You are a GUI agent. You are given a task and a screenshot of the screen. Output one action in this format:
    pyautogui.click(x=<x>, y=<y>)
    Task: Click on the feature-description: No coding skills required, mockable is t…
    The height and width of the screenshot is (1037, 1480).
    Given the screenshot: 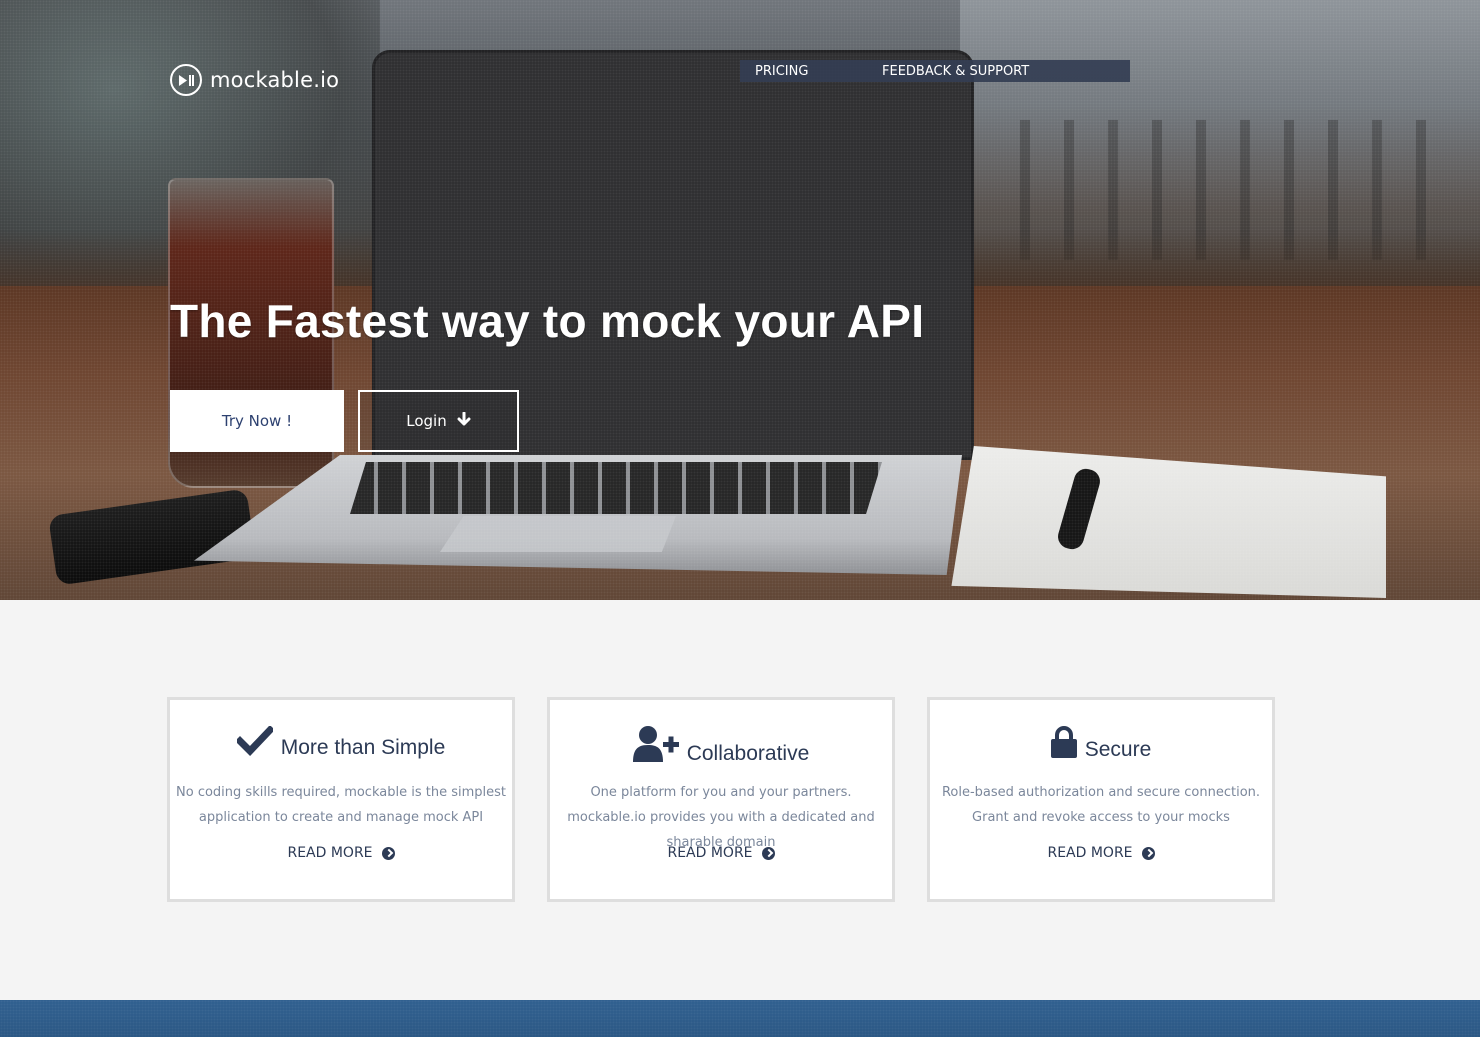 What is the action you would take?
    pyautogui.click(x=341, y=805)
    